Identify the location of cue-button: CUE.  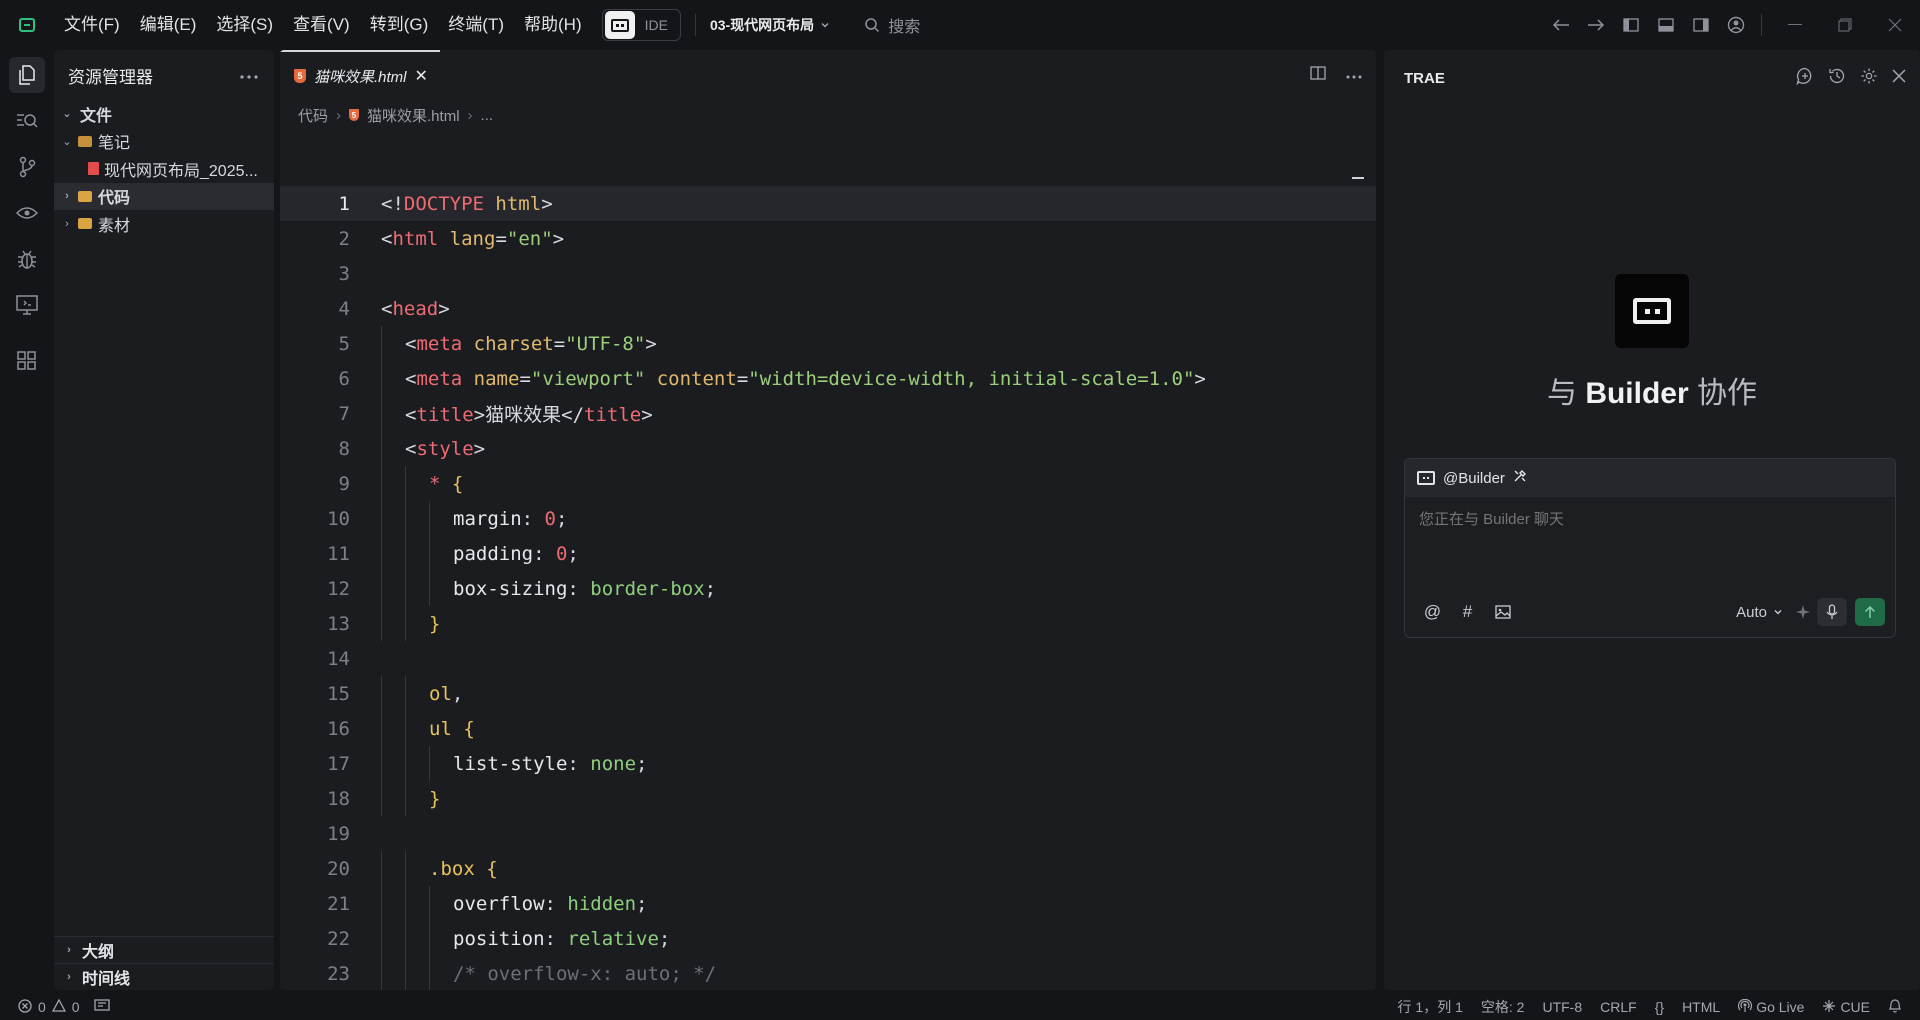
(1846, 1007).